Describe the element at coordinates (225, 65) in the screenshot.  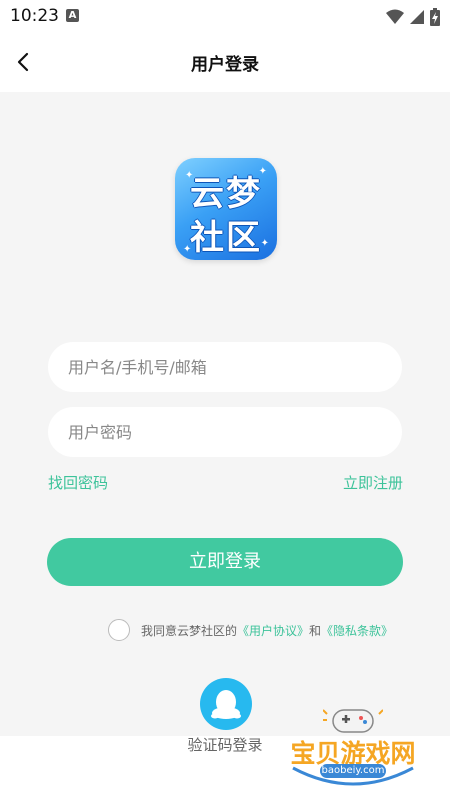
I see `page-title: 用户登录` at that location.